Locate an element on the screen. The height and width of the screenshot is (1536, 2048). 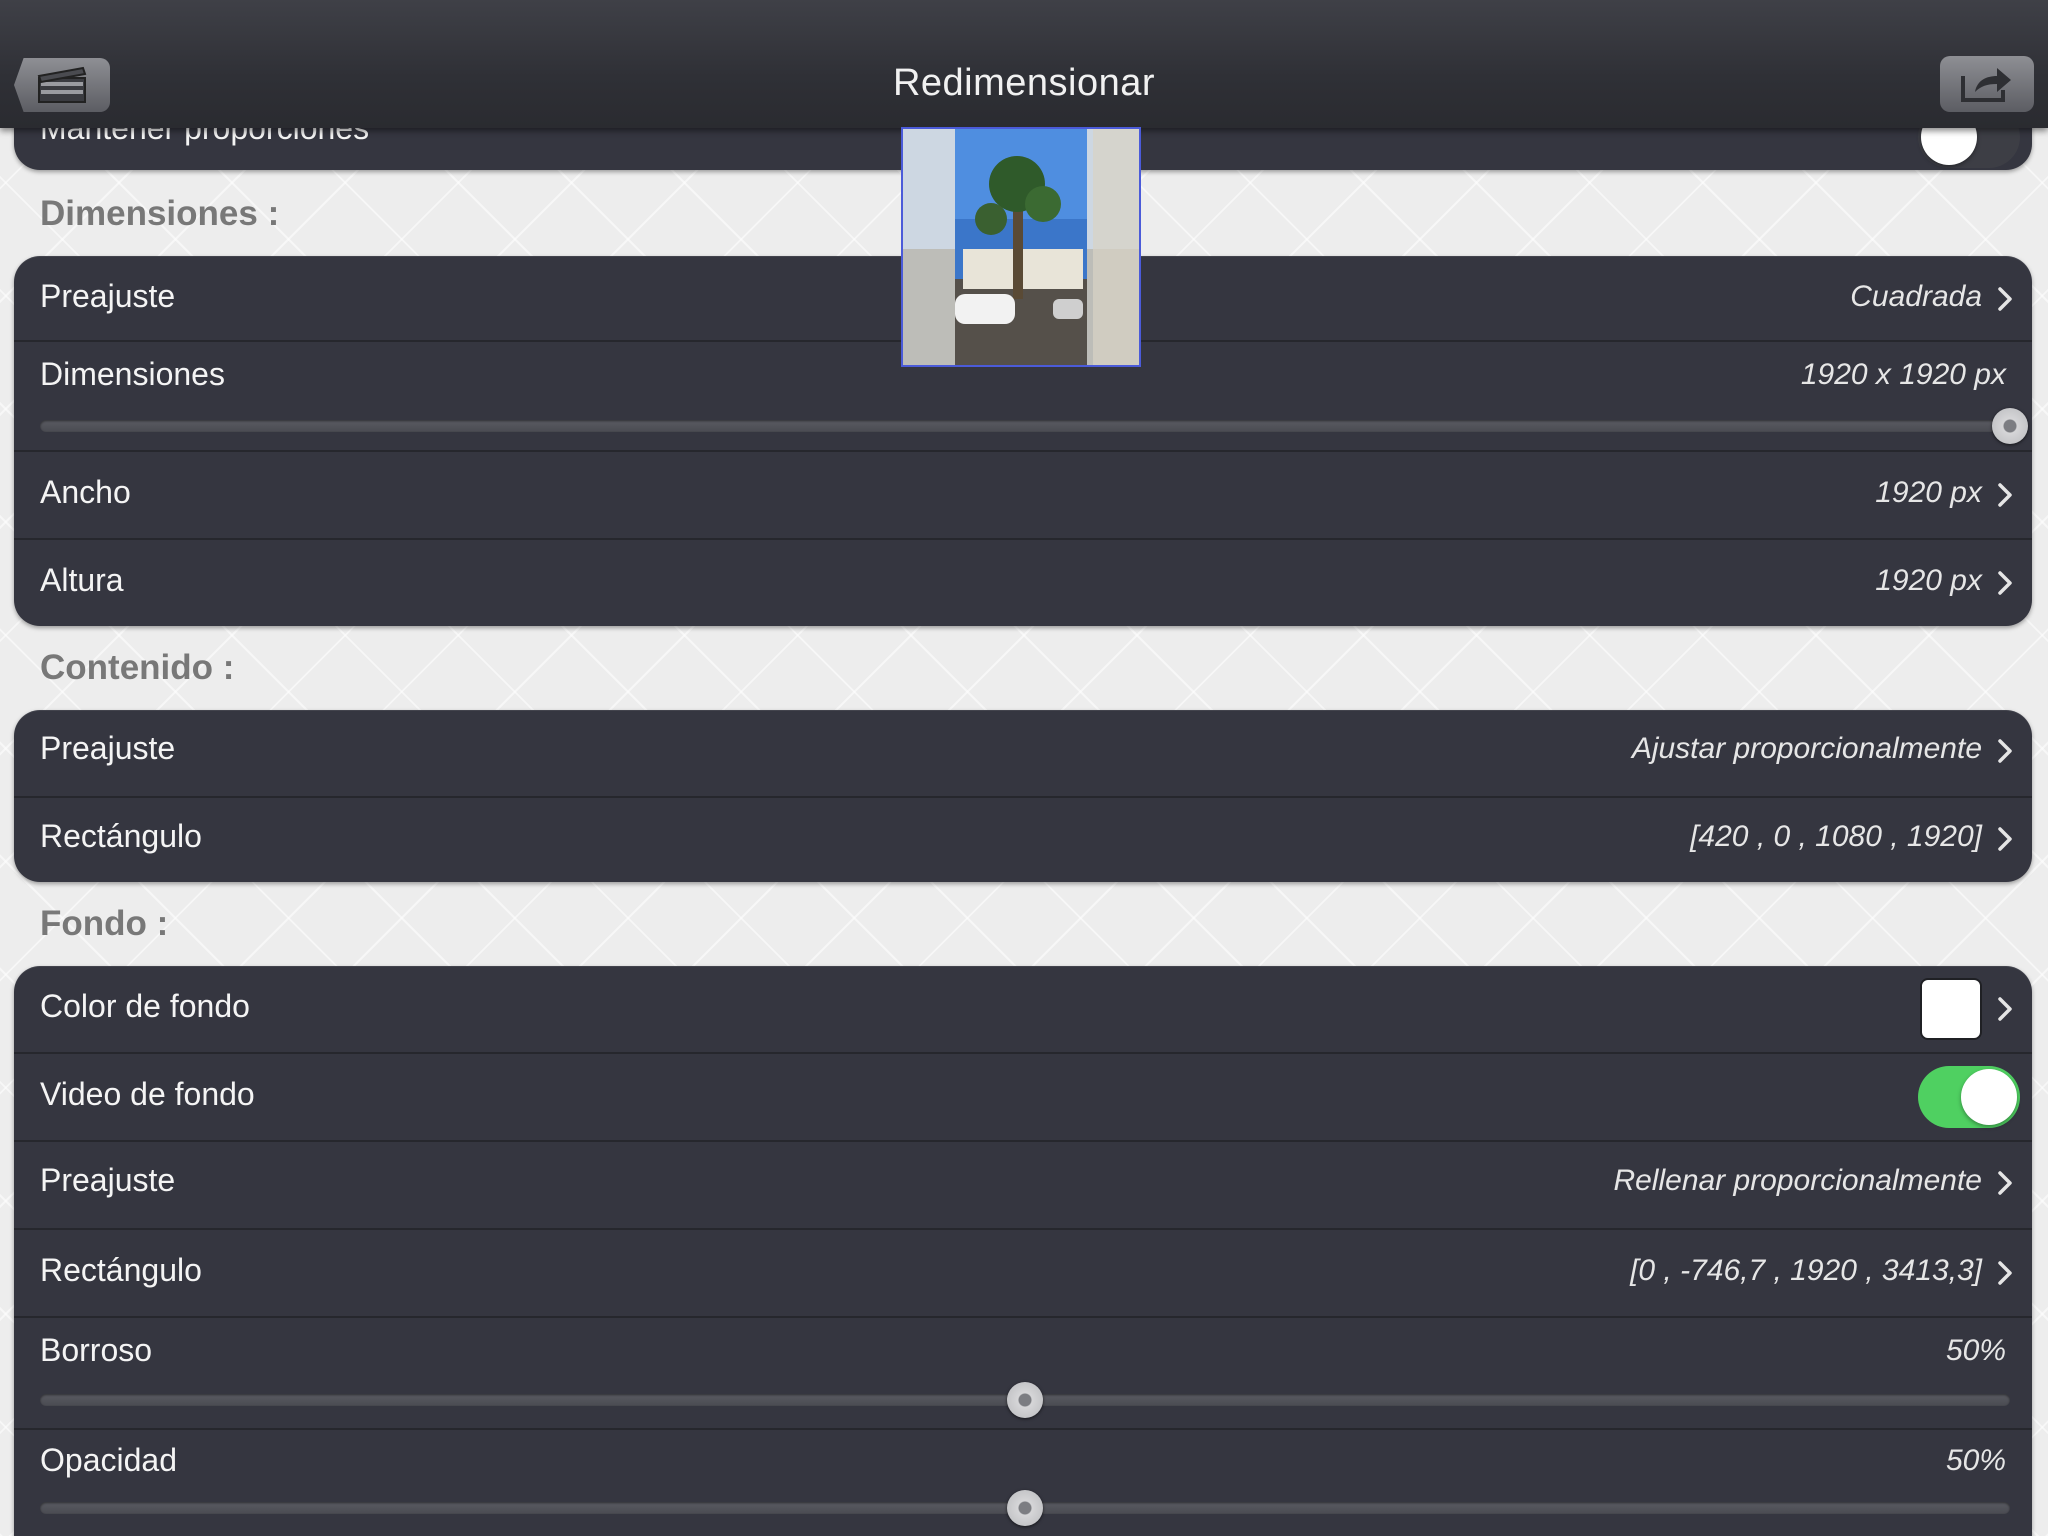
share-icon is located at coordinates (1986, 85).